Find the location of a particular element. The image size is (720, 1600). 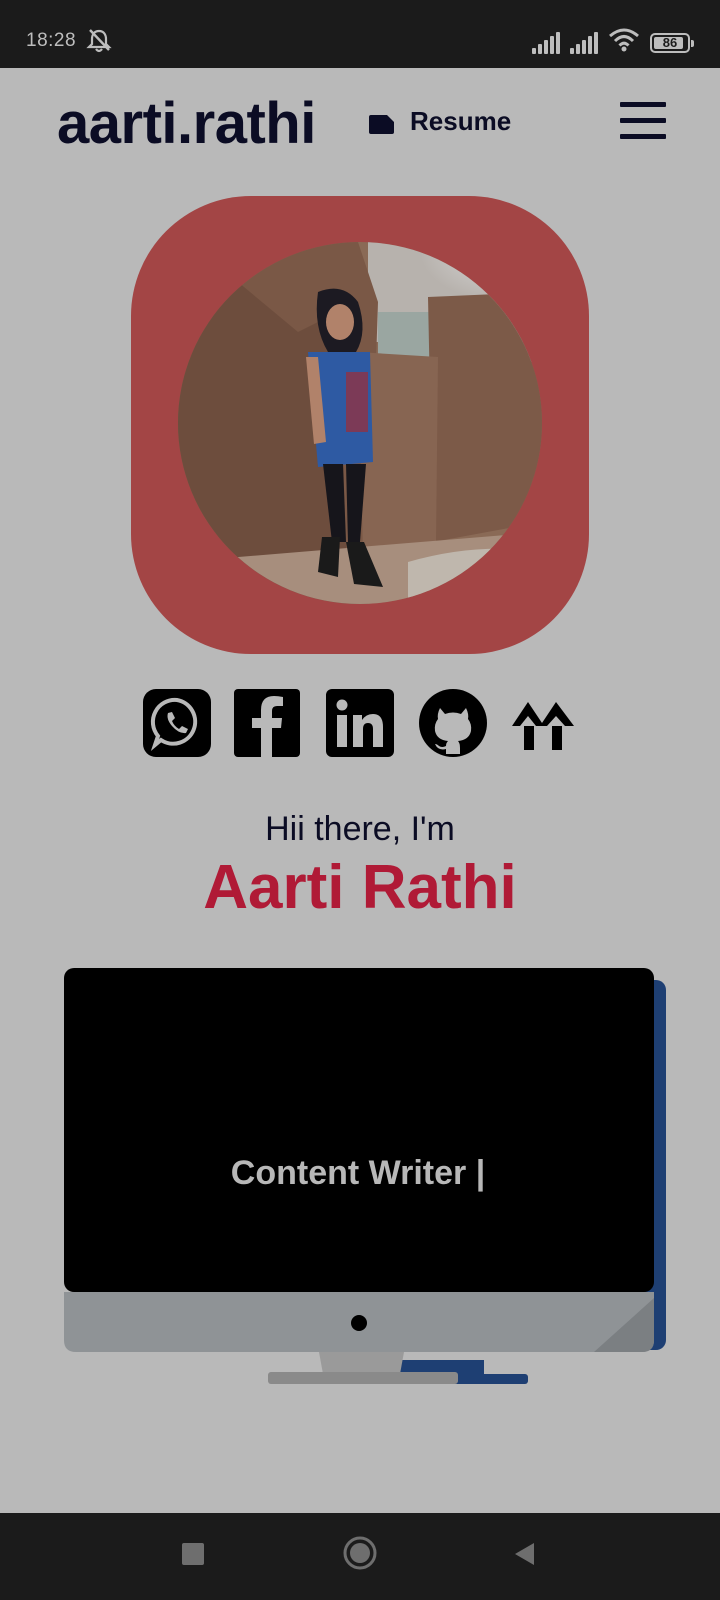

github-icon is located at coordinates (453, 723).